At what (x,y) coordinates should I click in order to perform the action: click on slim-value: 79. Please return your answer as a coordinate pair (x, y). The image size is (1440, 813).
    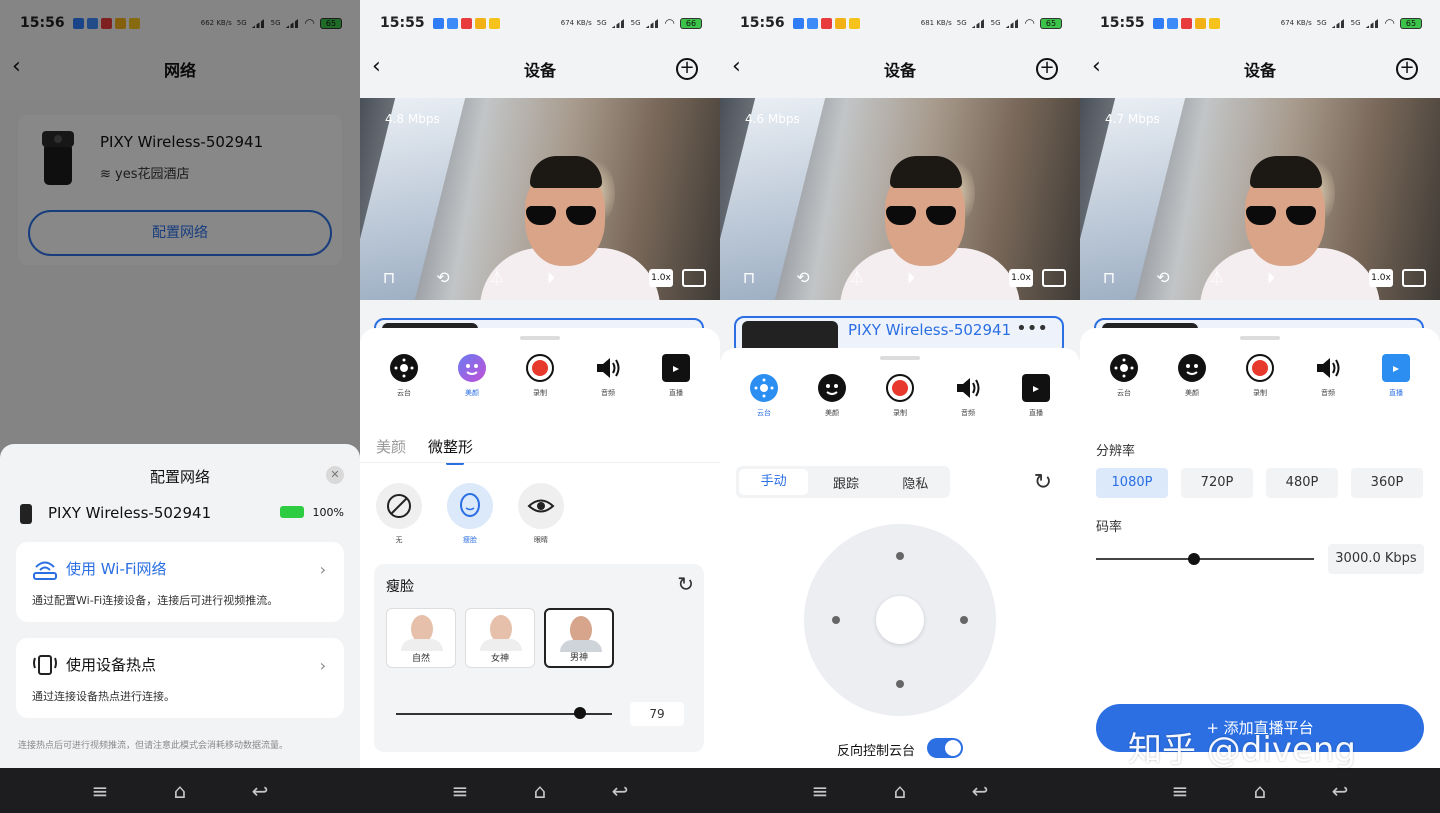
    Looking at the image, I should click on (657, 714).